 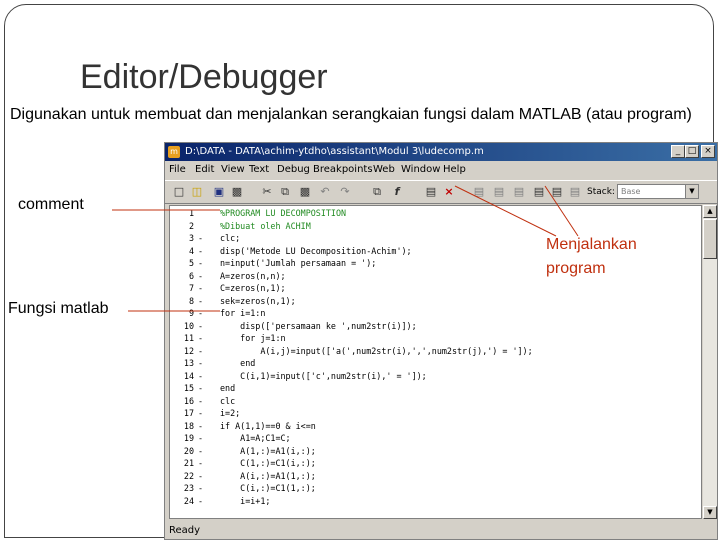 I want to click on menu-edit: Edit, so click(x=204, y=169).